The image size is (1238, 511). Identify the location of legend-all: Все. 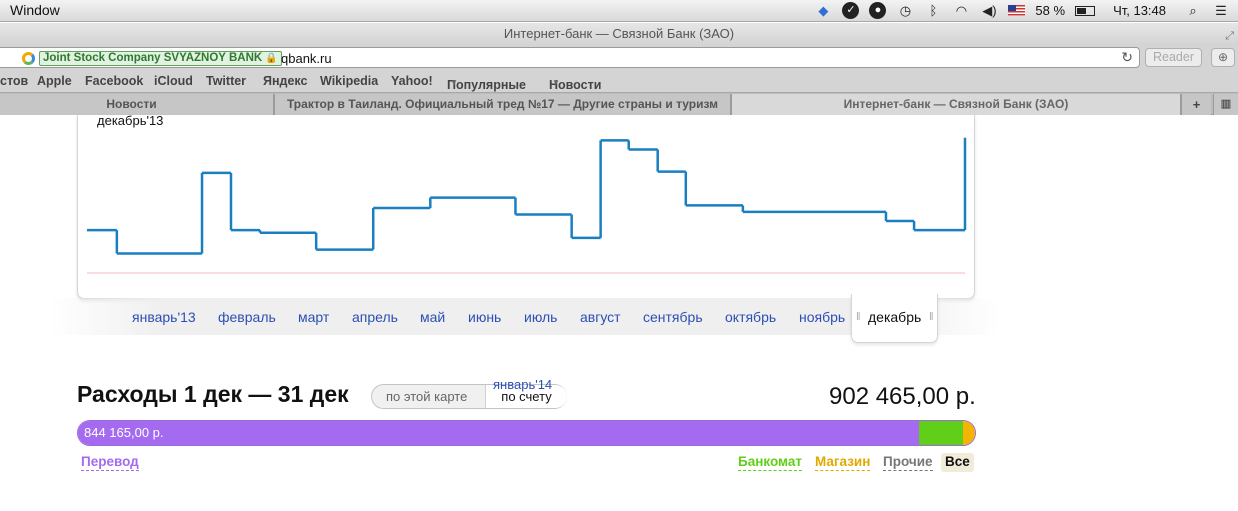
(957, 462).